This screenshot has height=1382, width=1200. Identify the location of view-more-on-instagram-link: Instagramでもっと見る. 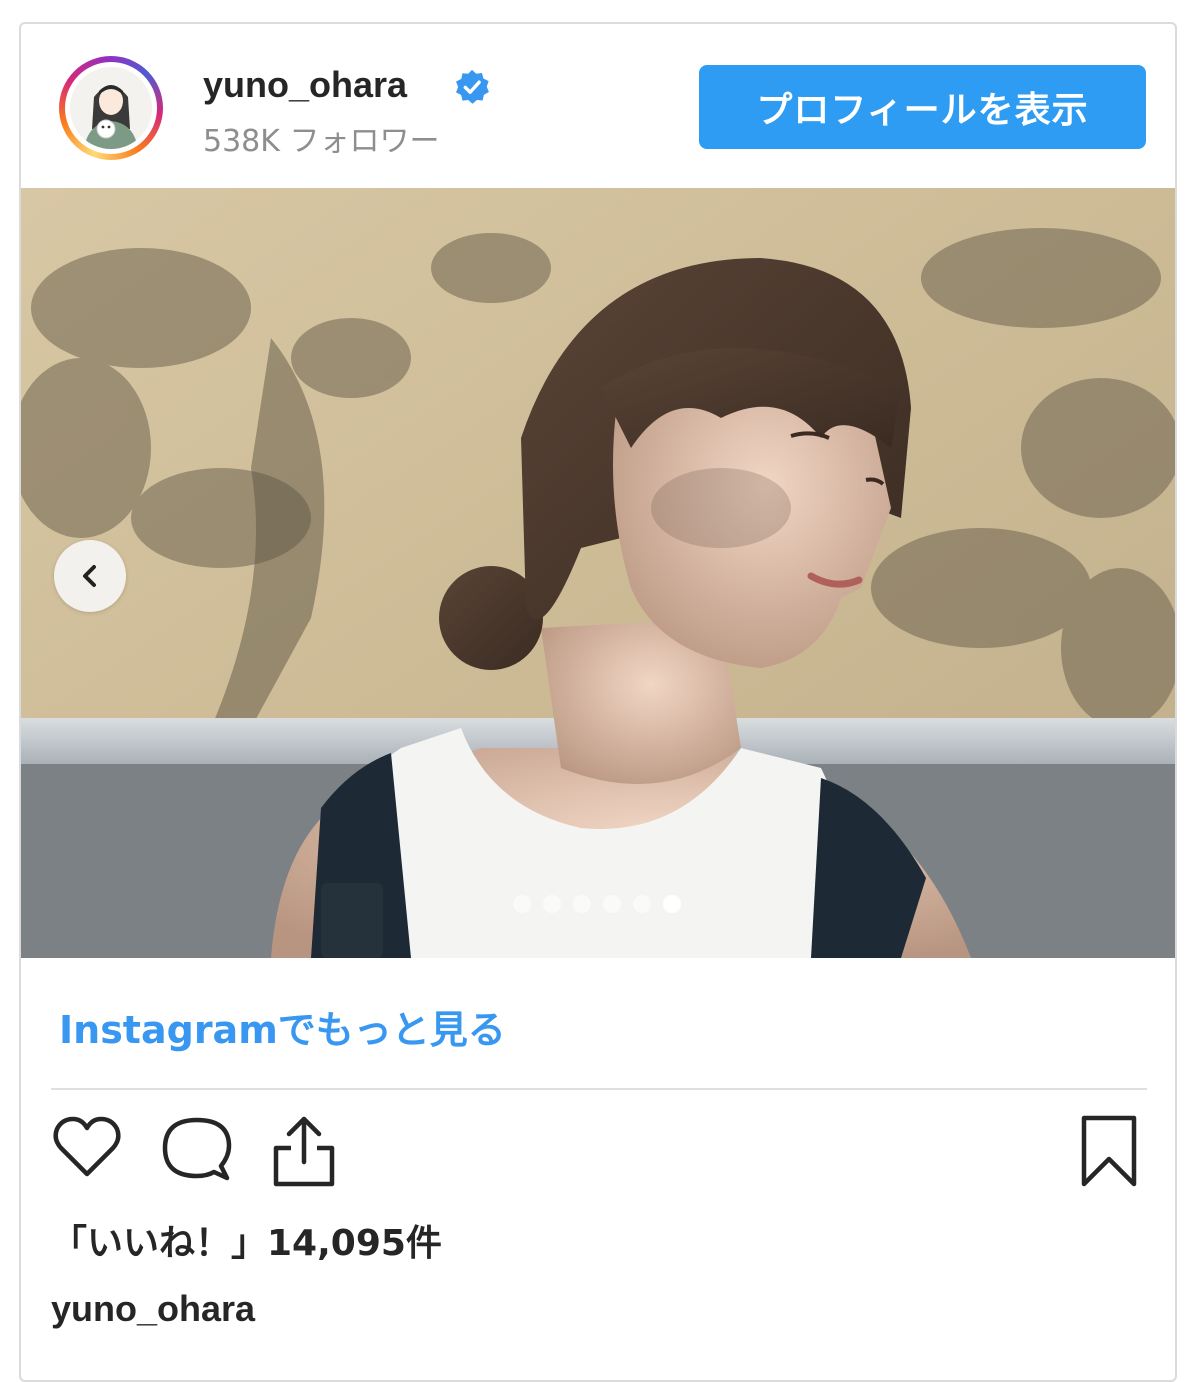
(282, 1026).